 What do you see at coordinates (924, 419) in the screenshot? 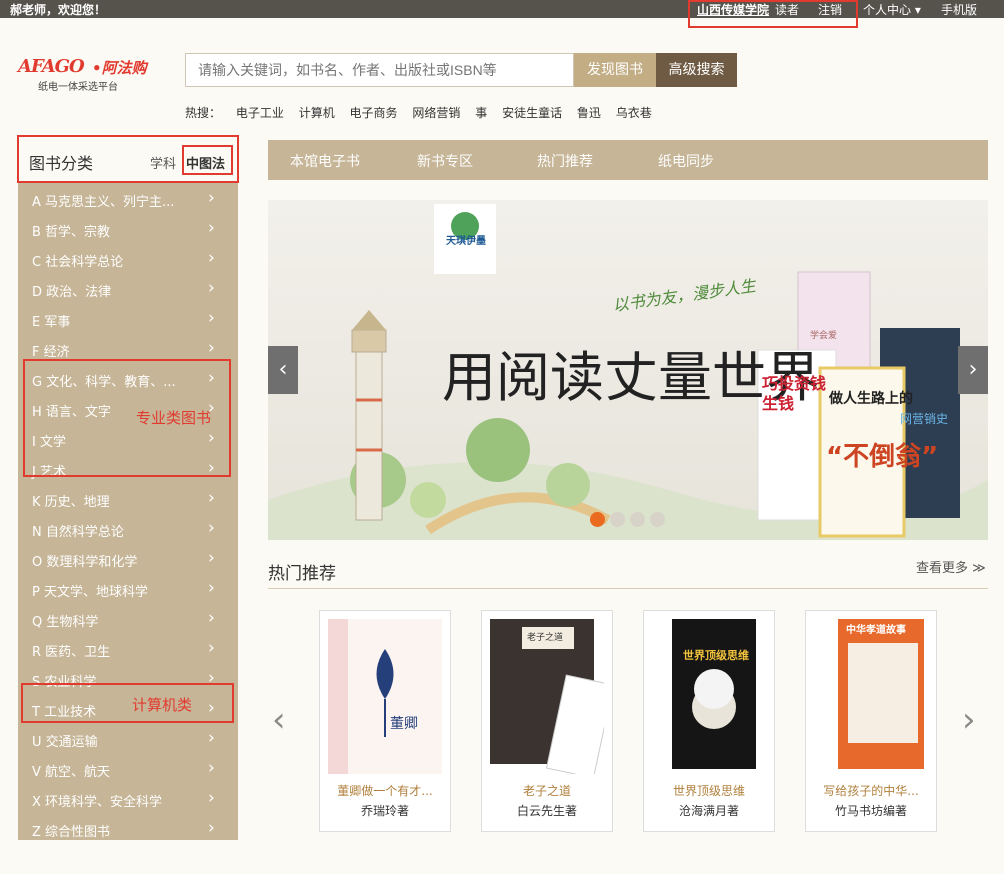
I see `banner-book-3: 网营销史` at bounding box center [924, 419].